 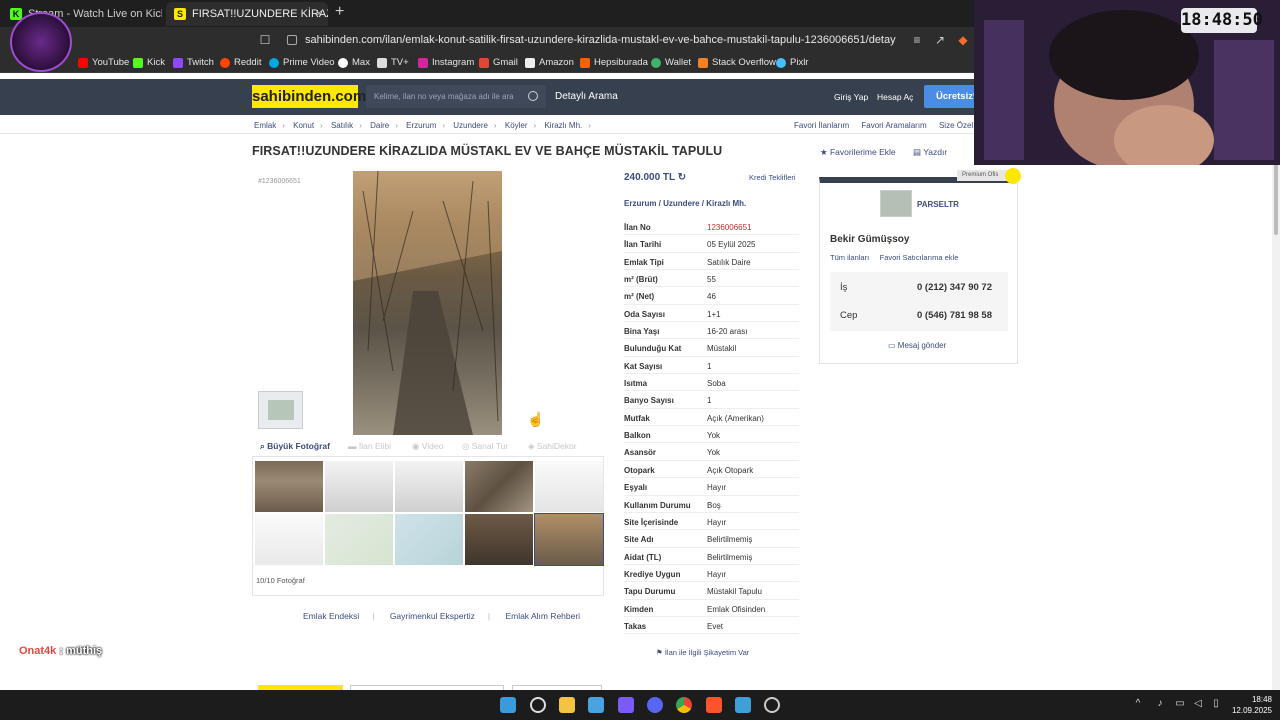 I want to click on search-input: Kelime, ilan no veya mağaza adı ile ara, so click(x=456, y=96).